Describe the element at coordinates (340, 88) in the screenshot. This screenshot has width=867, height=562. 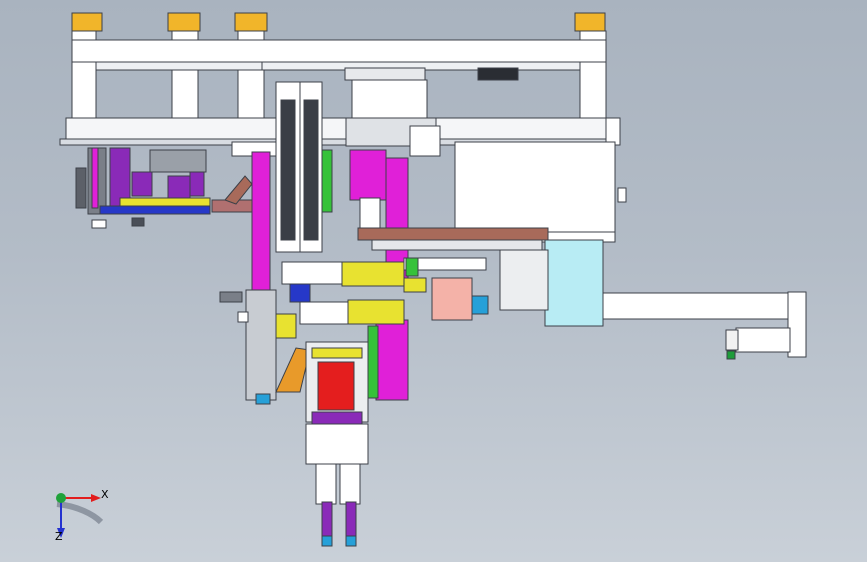
I see `top-frame` at that location.